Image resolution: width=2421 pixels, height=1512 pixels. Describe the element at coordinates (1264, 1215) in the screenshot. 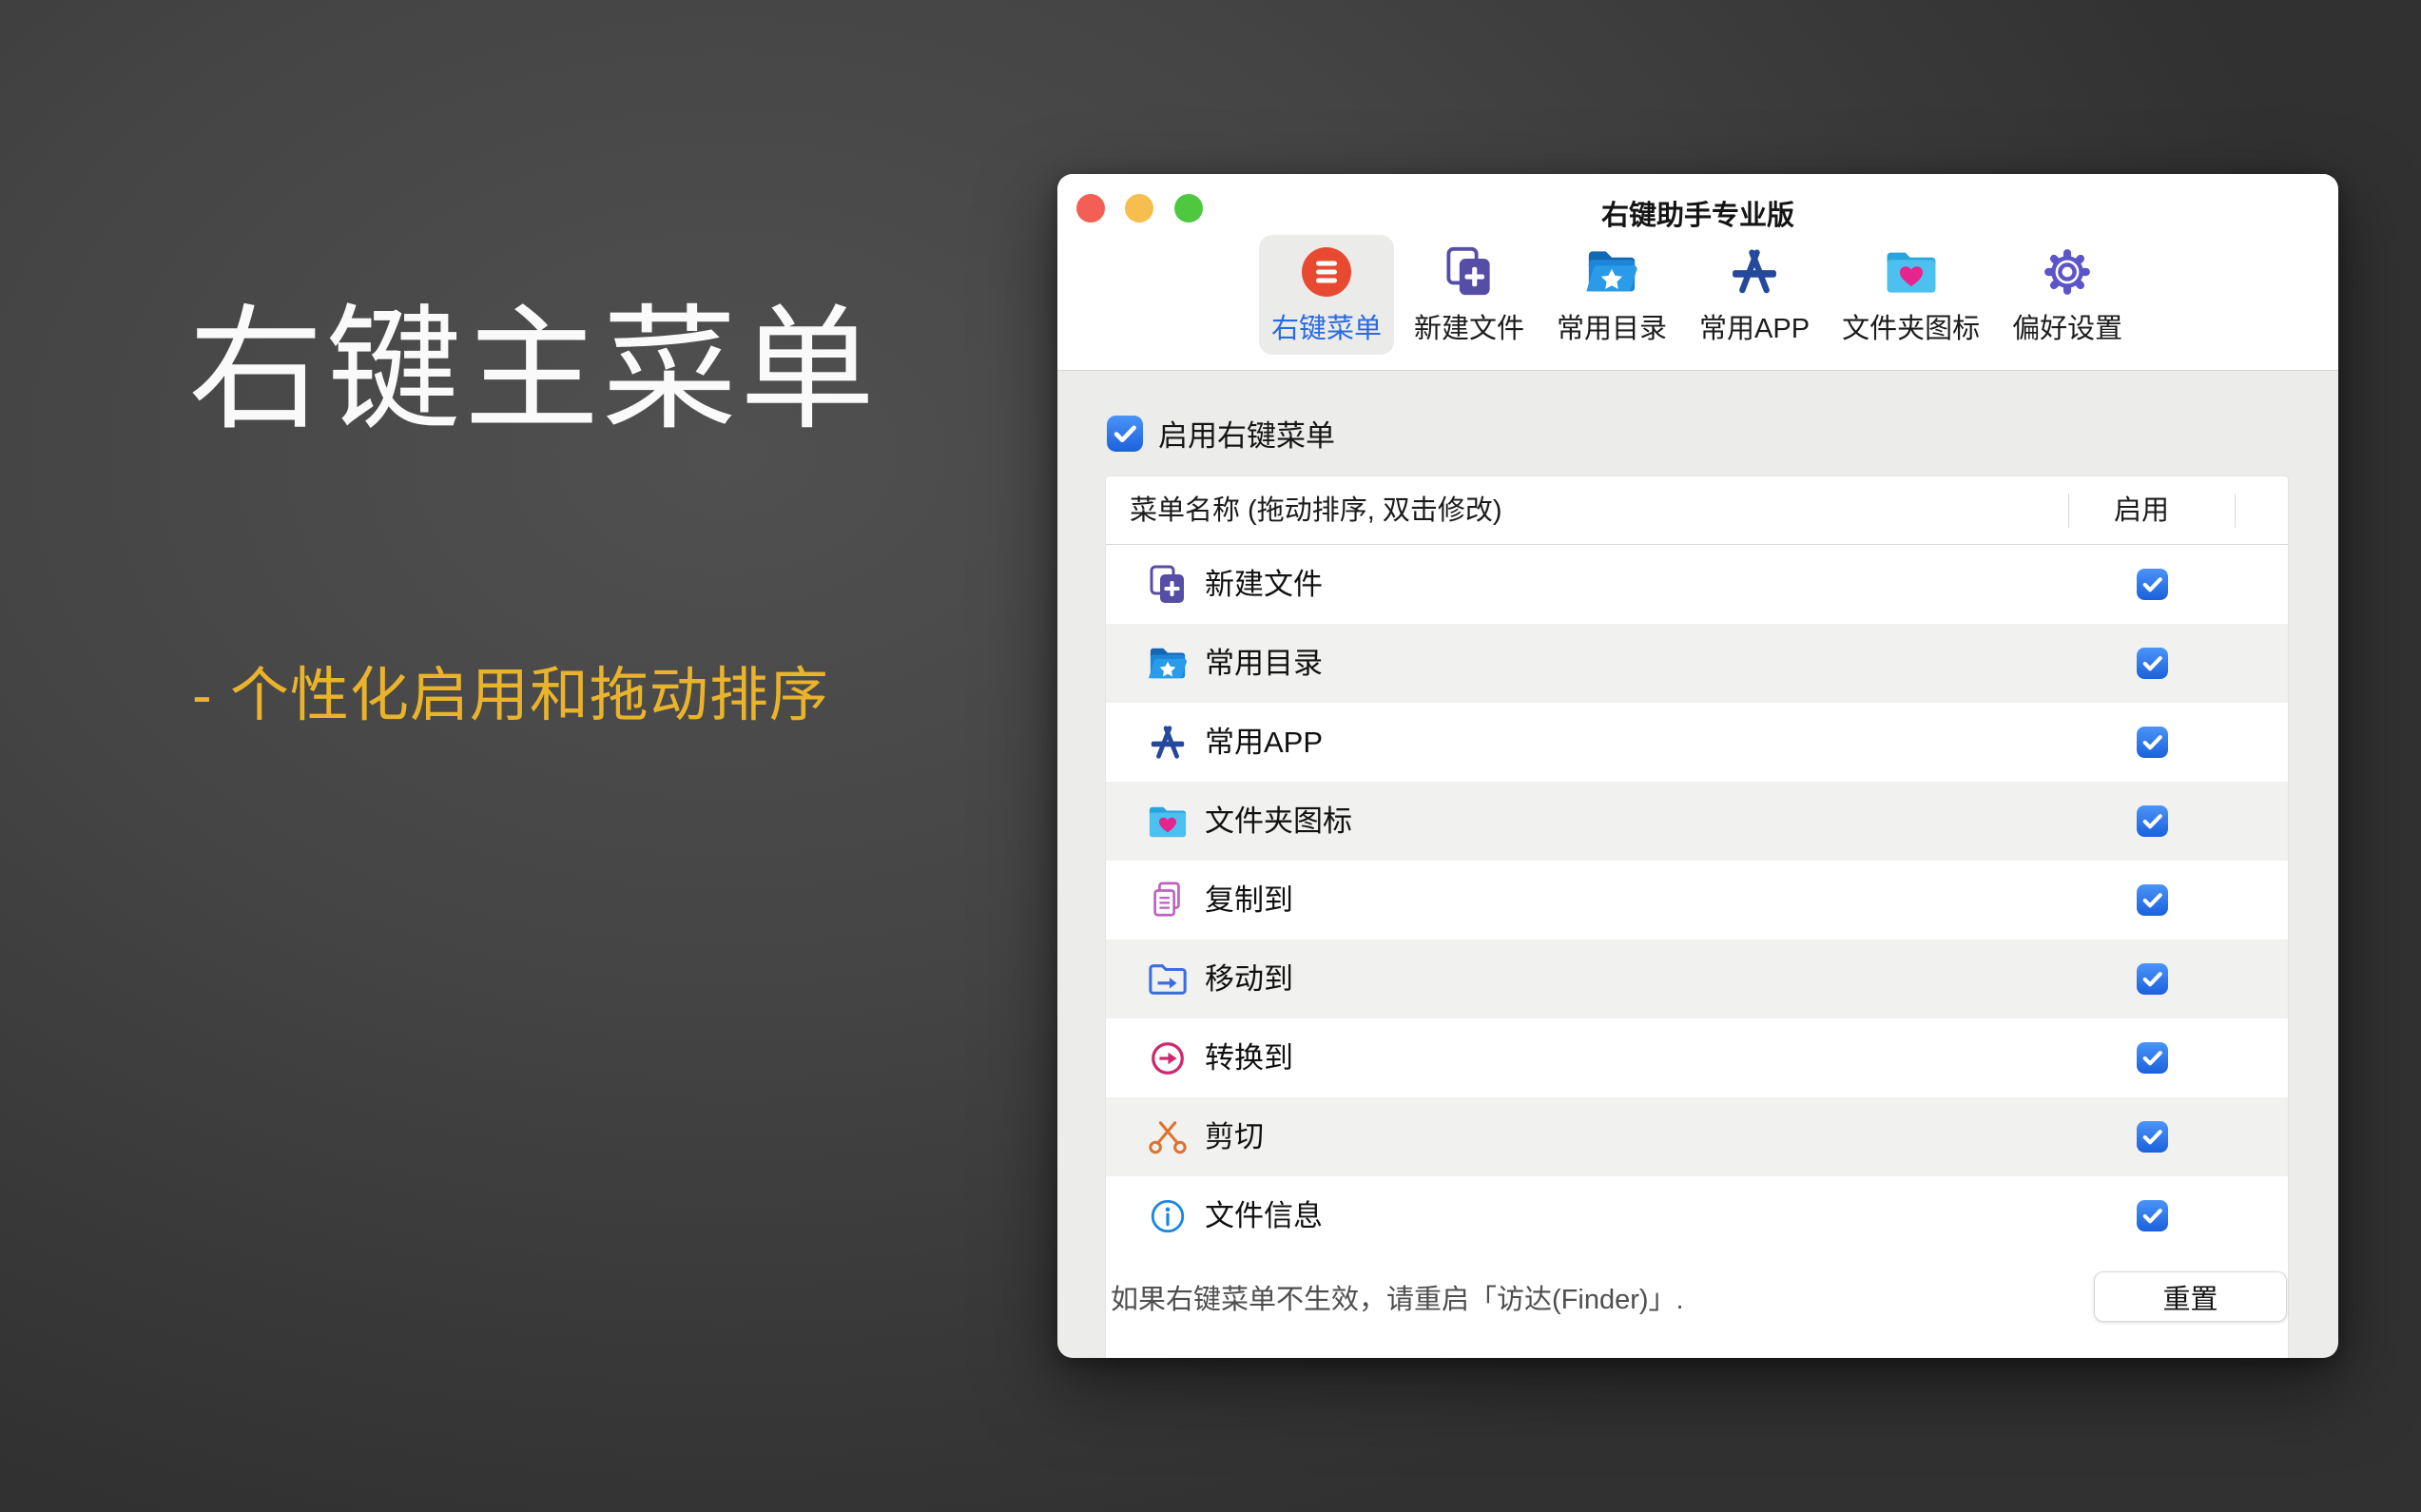

I see `row-label: 文件信息` at that location.